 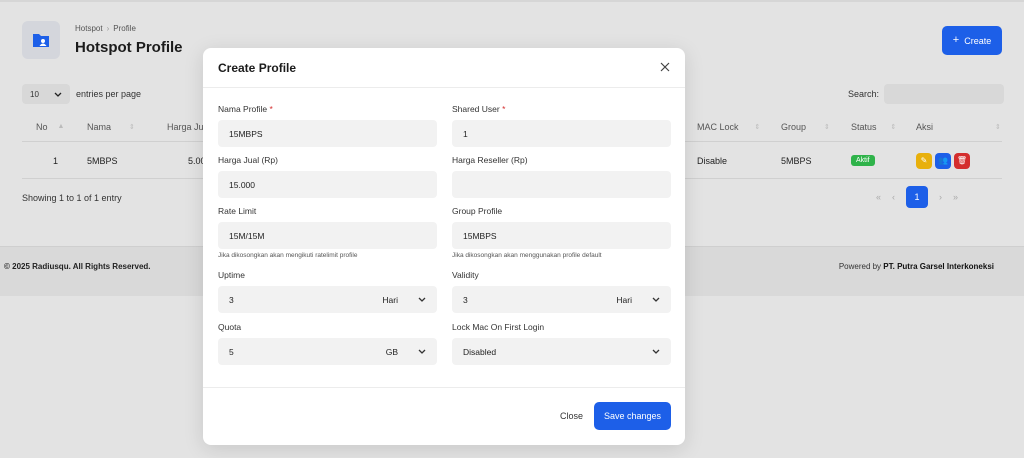 I want to click on rate-limit-label: Rate Limit, so click(x=237, y=211).